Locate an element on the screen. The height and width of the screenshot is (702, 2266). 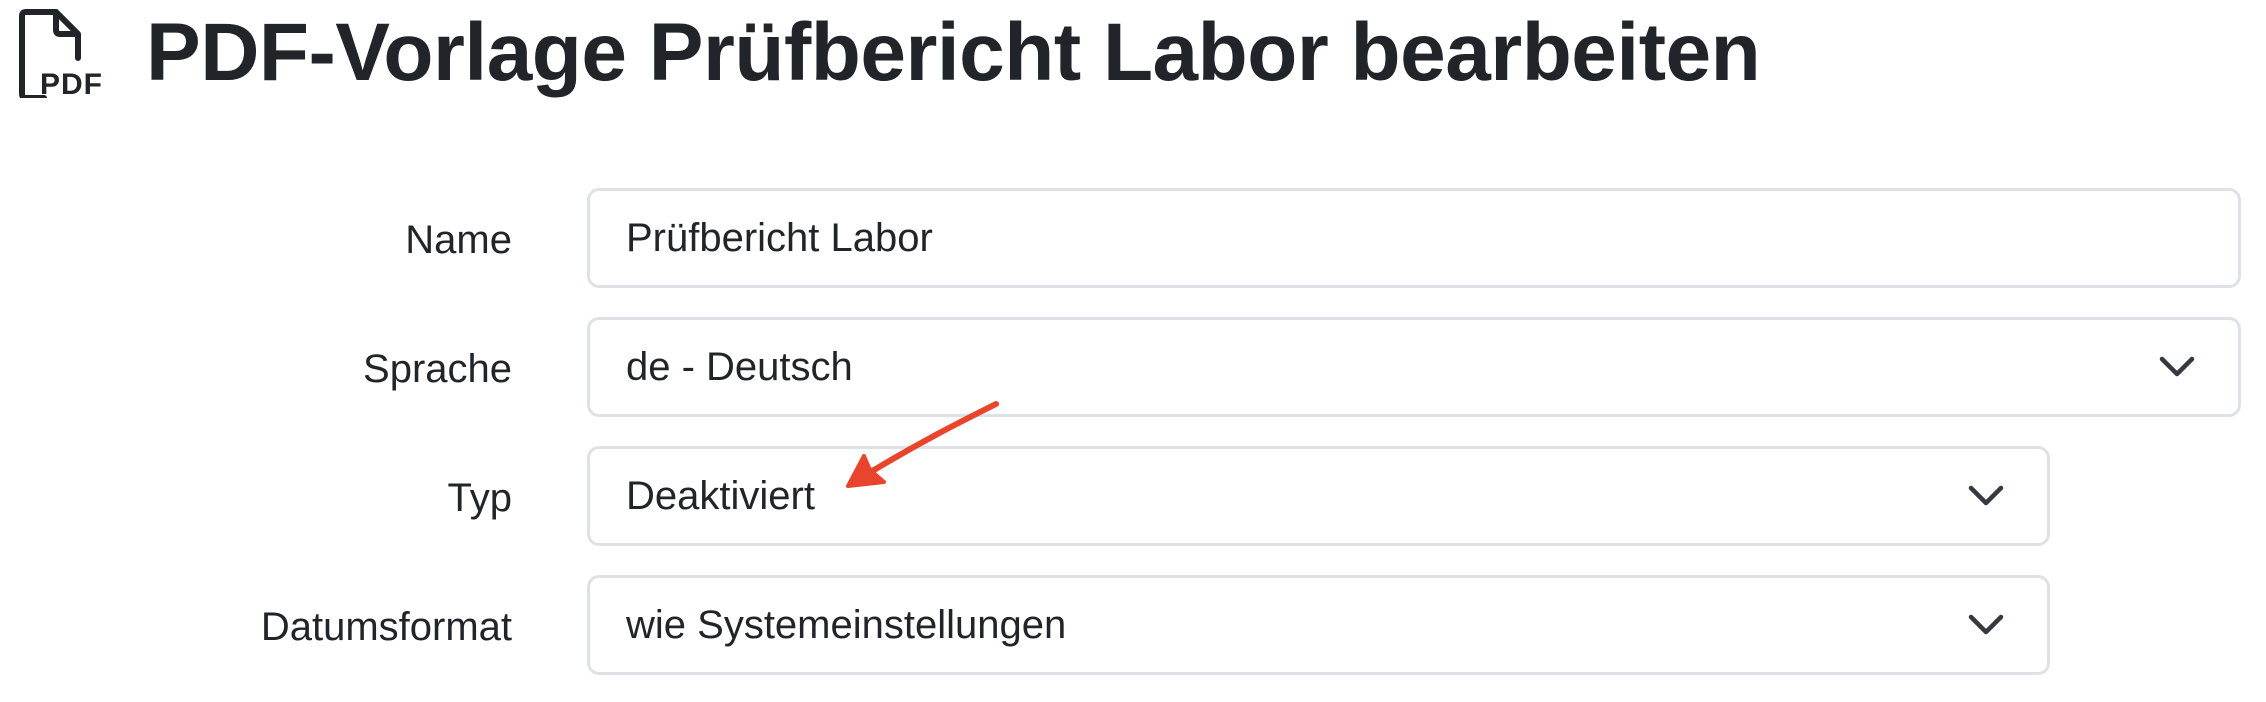
form-row-type: Typ Deaktiviert is located at coordinates (1133, 498).